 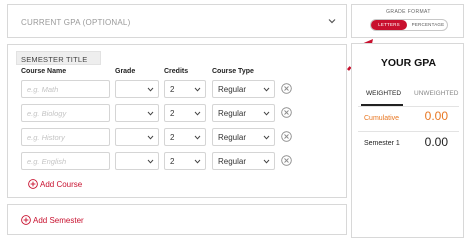 I want to click on add-course-button: Add Course, so click(x=55, y=184).